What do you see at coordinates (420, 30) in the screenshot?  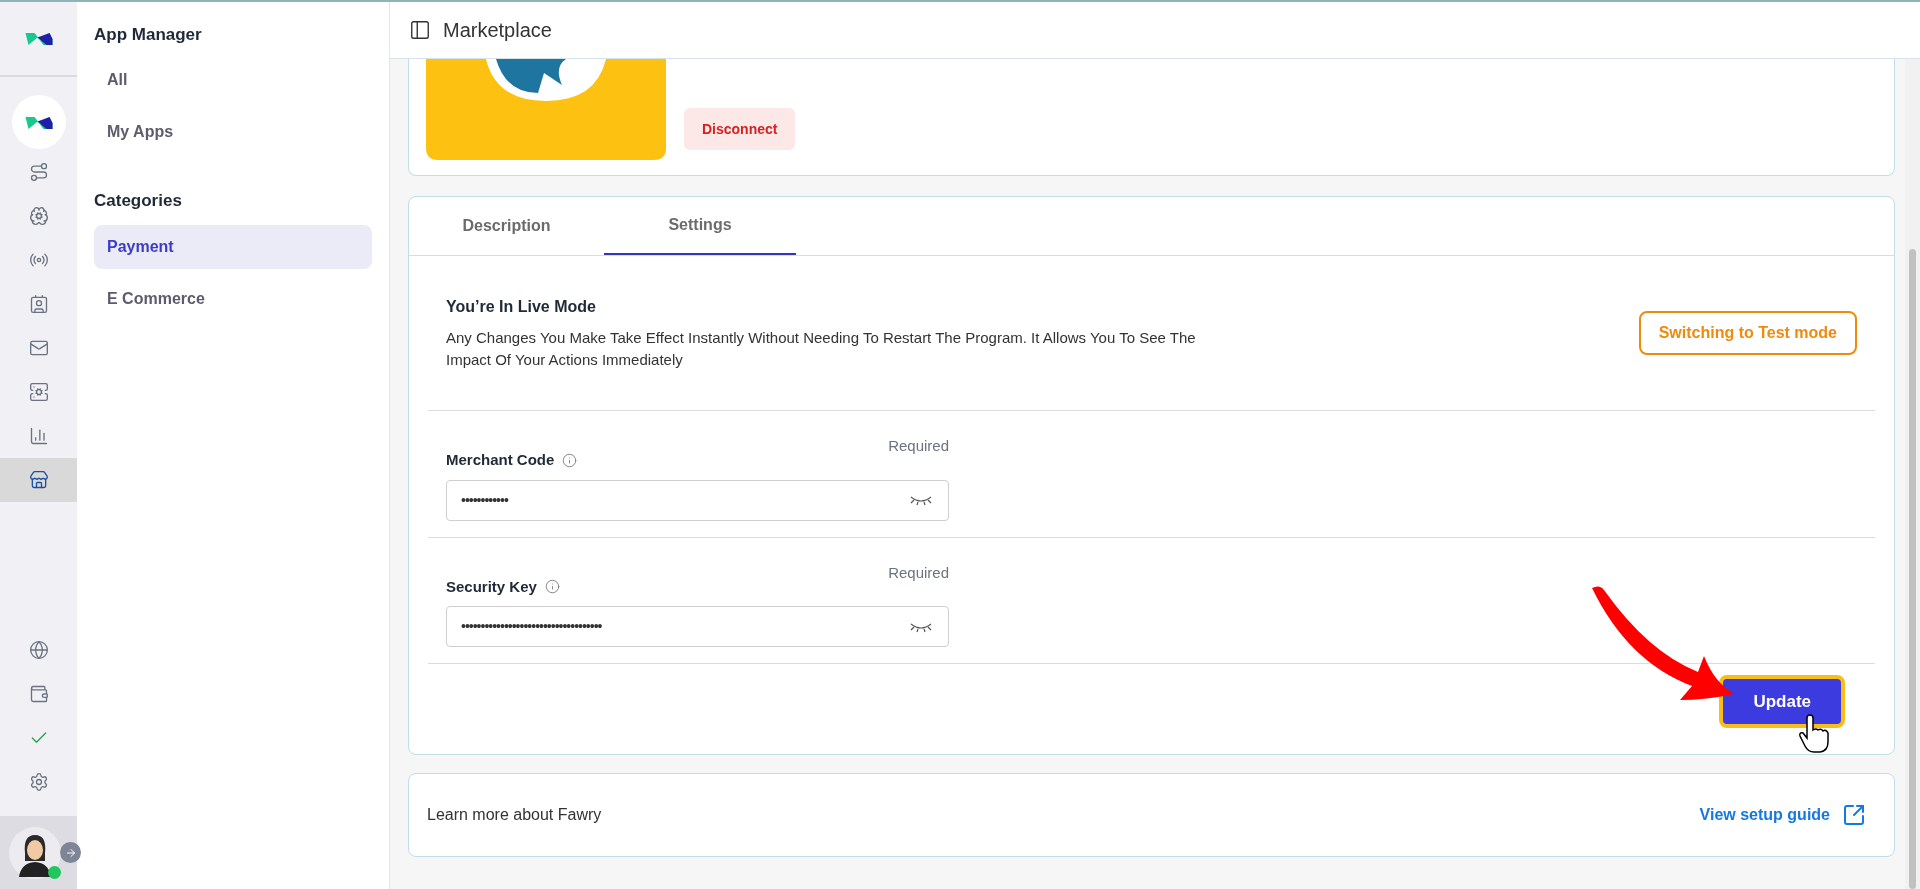 I see `sidebar-toggle-icon` at bounding box center [420, 30].